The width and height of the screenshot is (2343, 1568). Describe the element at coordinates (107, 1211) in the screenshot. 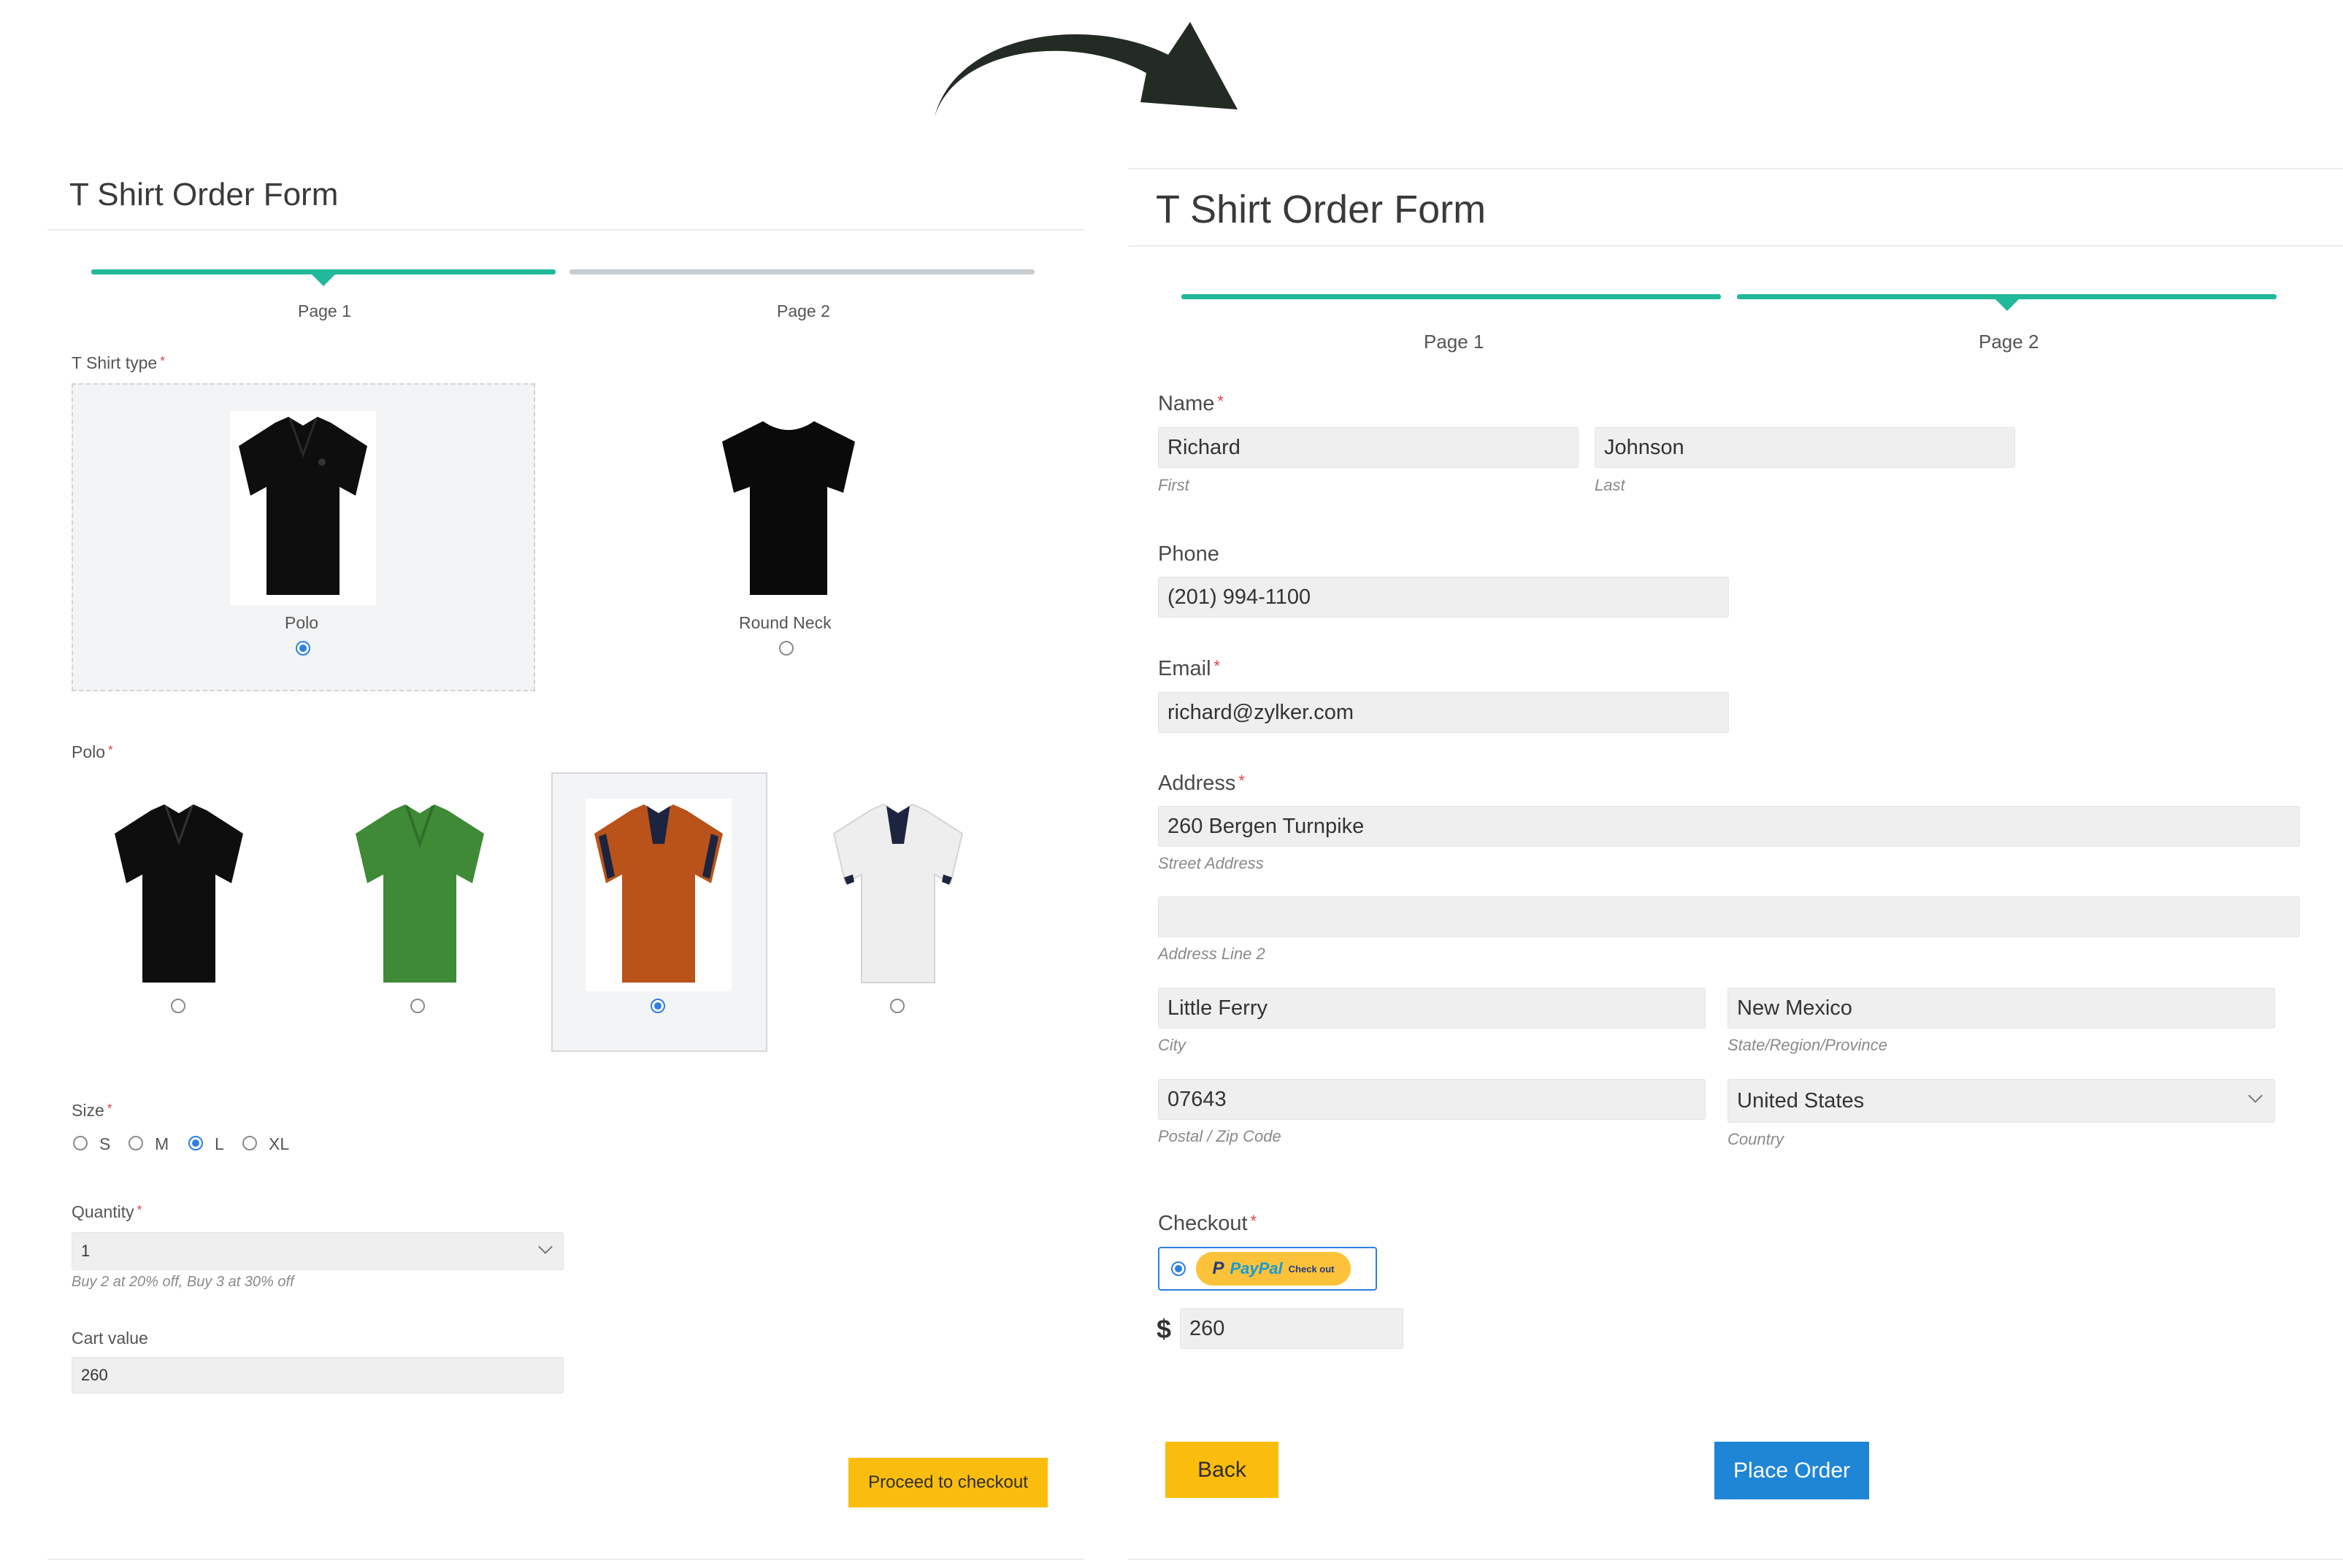

I see `quantity-label: Quantity *` at that location.